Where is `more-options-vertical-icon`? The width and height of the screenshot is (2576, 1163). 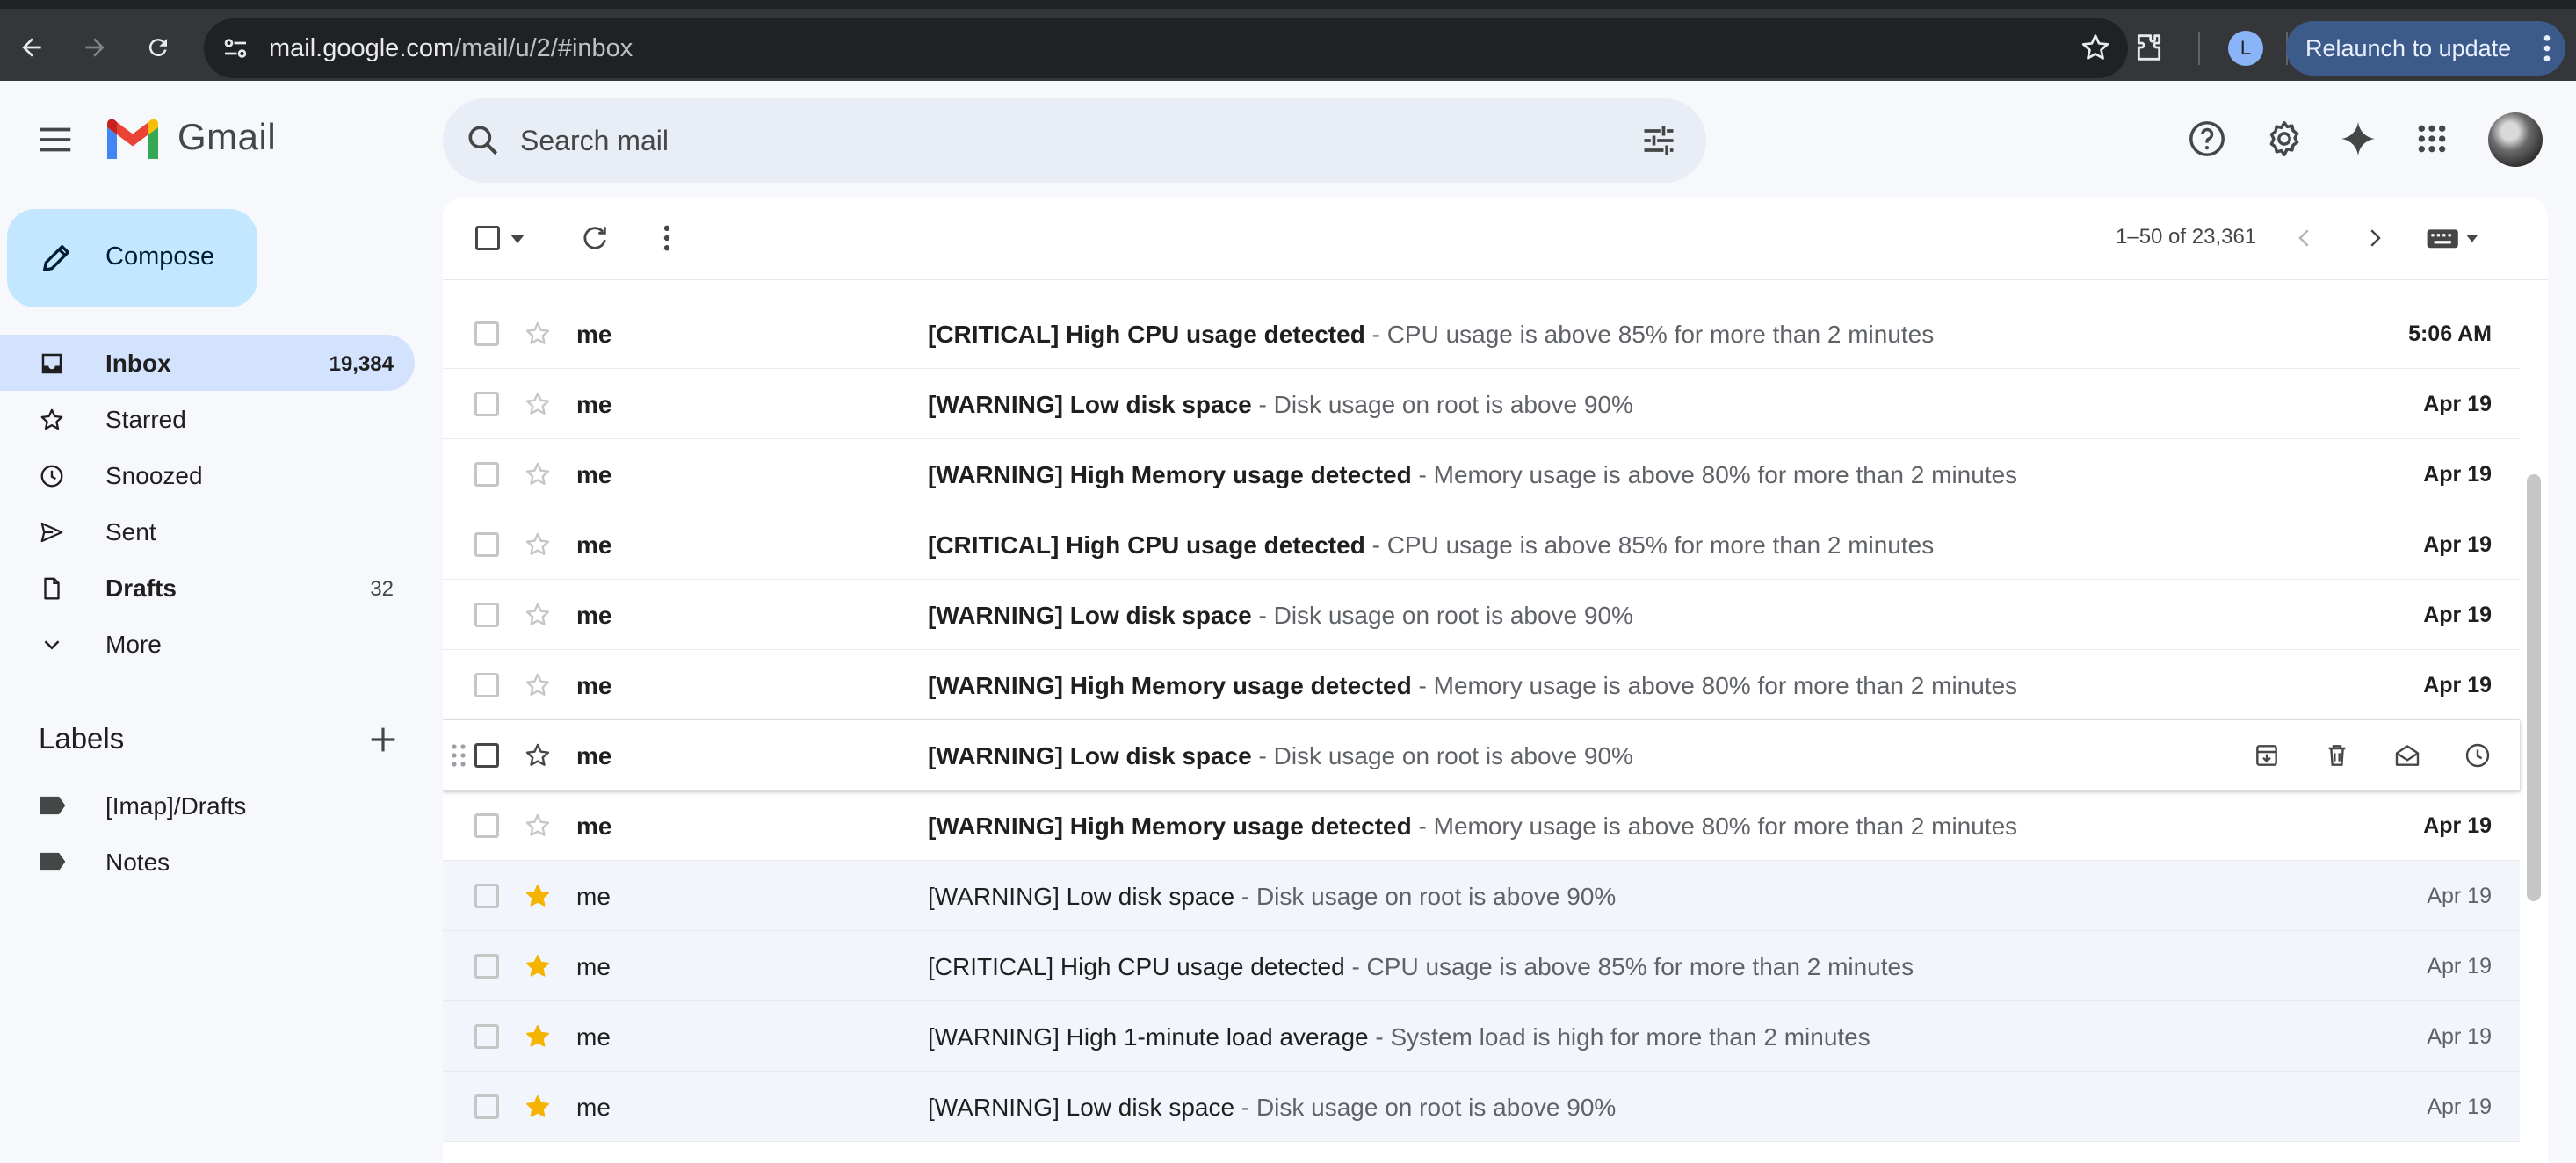 more-options-vertical-icon is located at coordinates (667, 238).